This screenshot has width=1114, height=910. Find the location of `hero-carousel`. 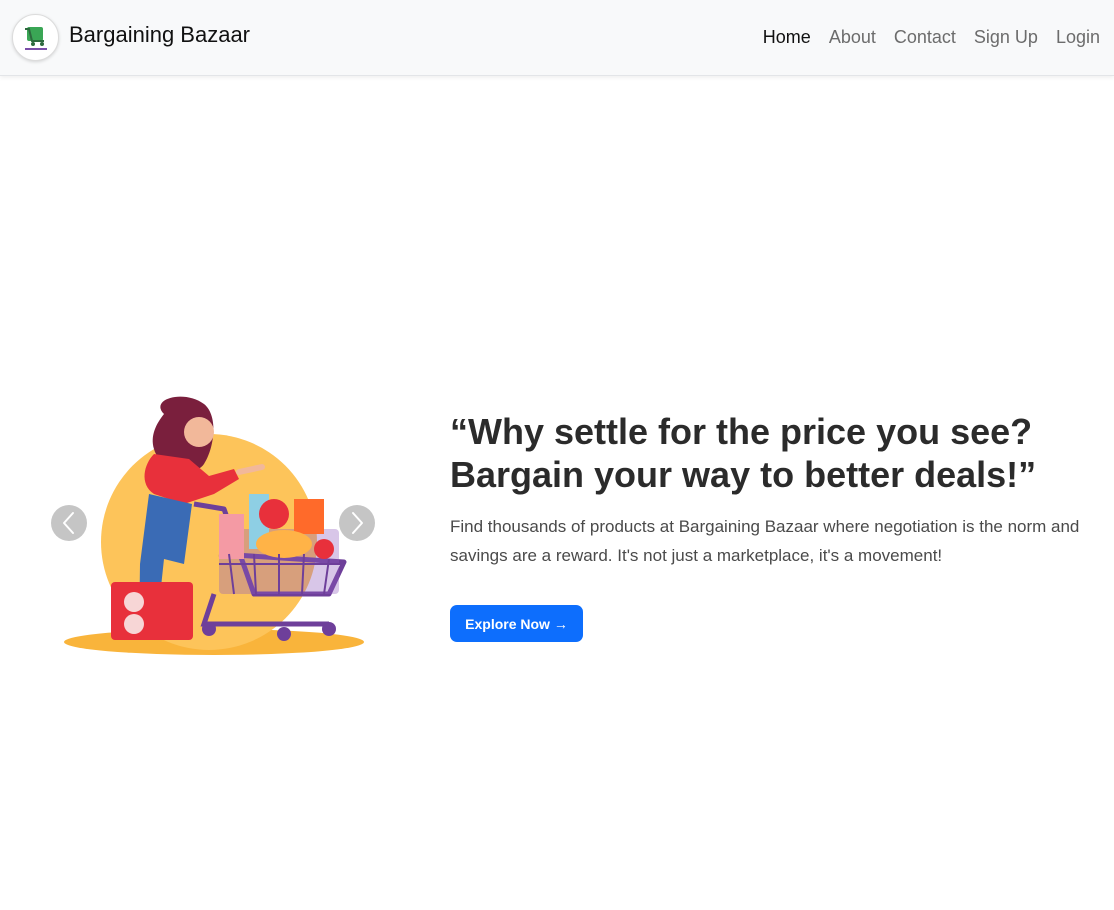

hero-carousel is located at coordinates (213, 523).